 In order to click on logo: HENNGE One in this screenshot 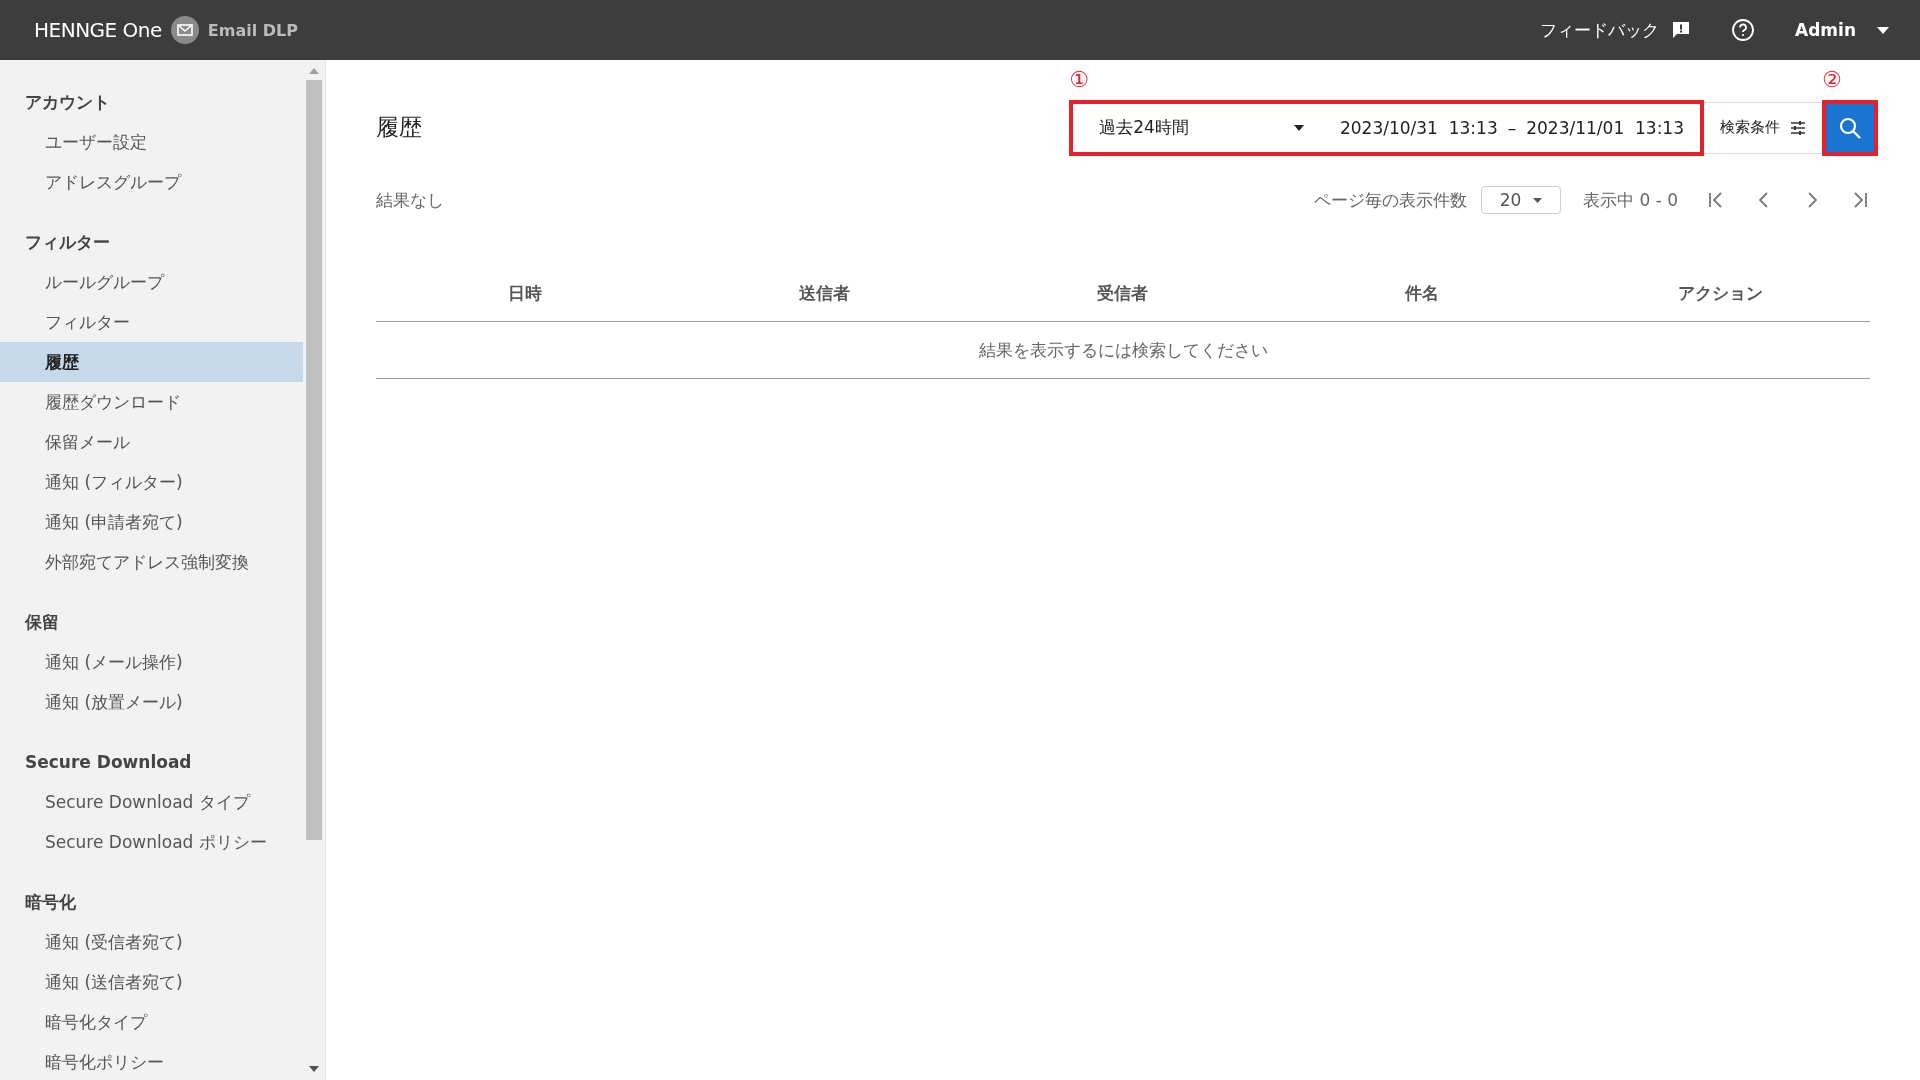, I will do `click(98, 30)`.